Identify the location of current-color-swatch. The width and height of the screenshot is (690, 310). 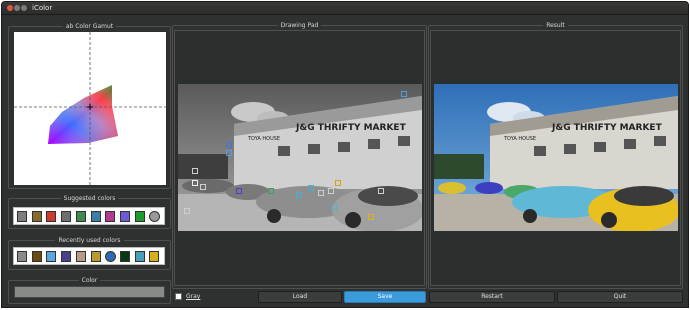
(89, 292).